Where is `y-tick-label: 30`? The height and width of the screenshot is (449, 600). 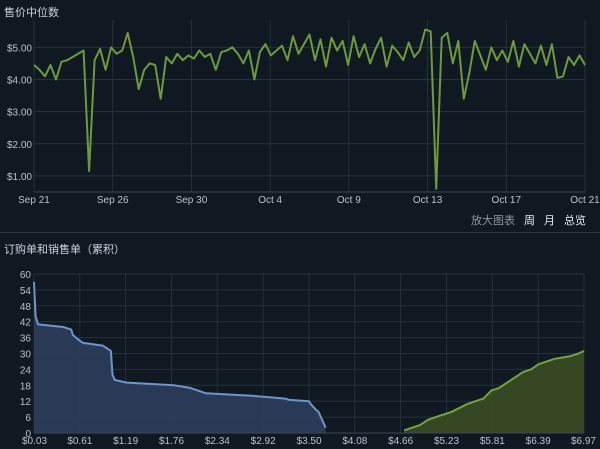 y-tick-label: 30 is located at coordinates (26, 355).